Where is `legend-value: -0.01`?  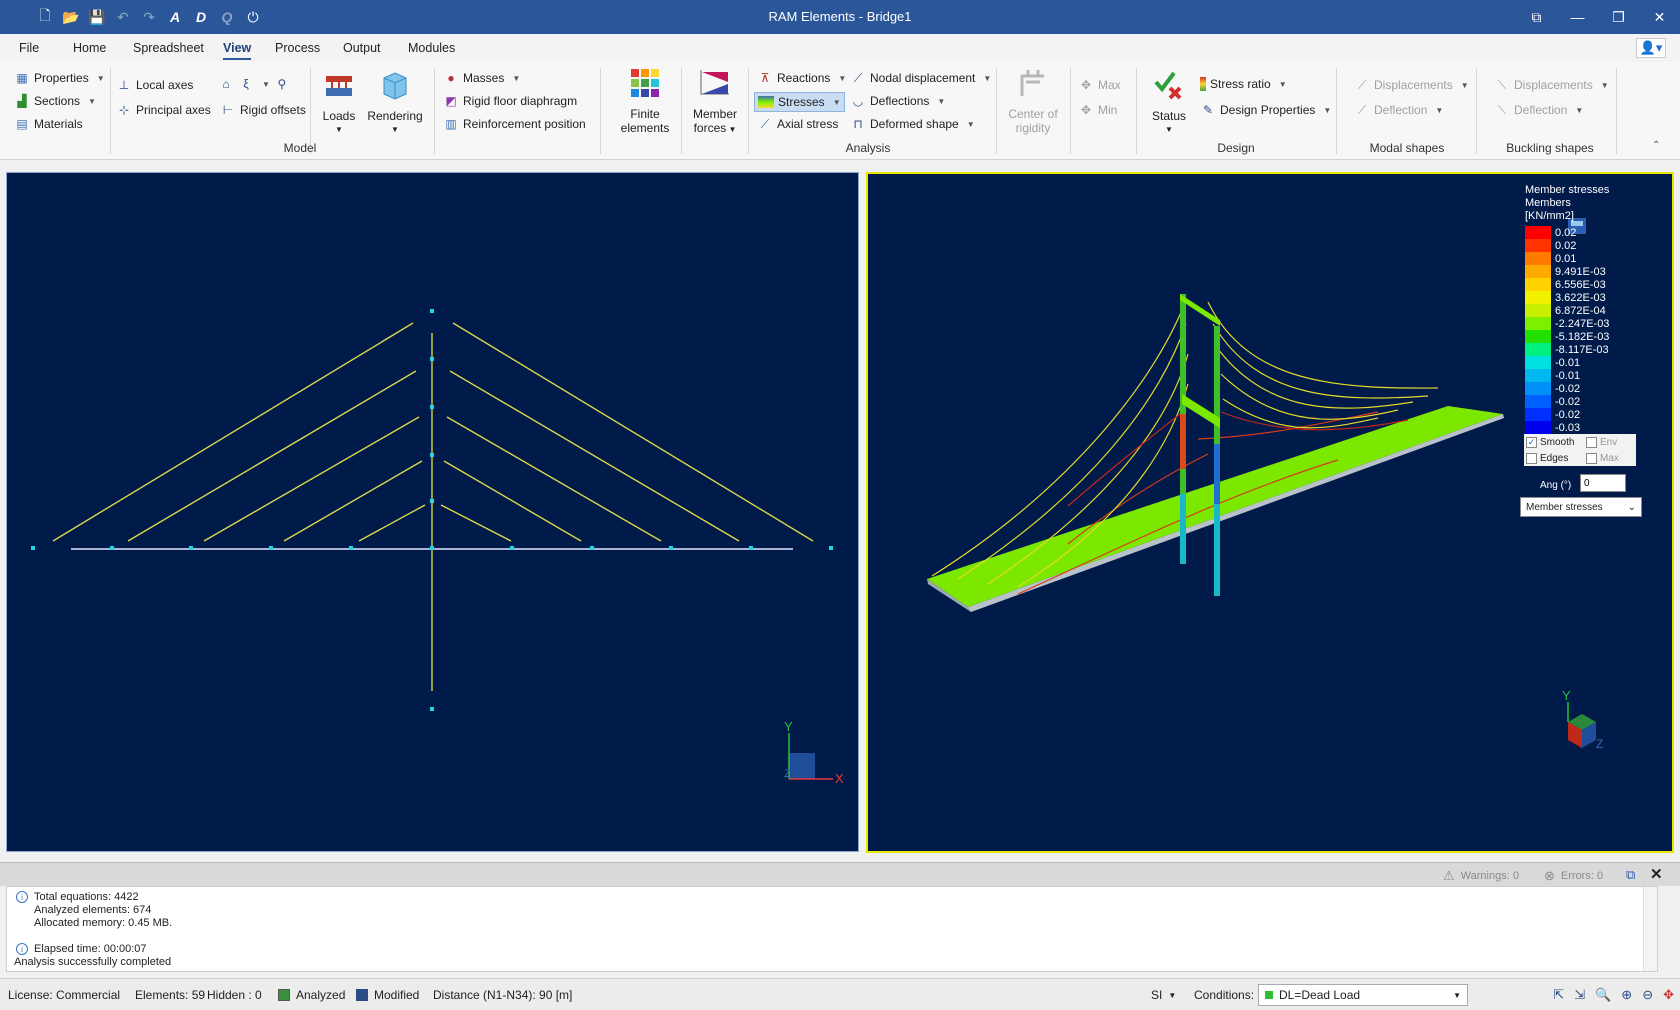
legend-value: -0.01 is located at coordinates (1568, 375).